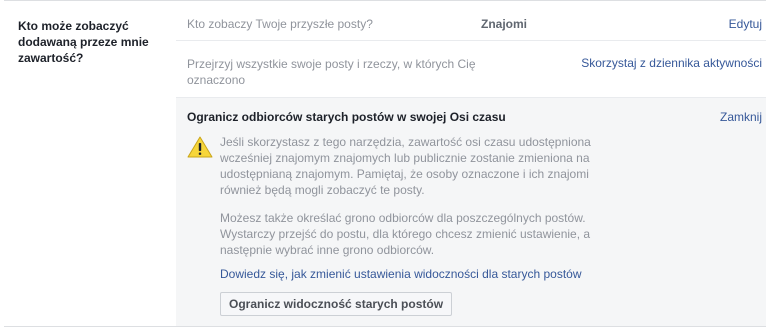  I want to click on limit-past-posts-button: Ogranicz widoczność starych postów, so click(336, 304).